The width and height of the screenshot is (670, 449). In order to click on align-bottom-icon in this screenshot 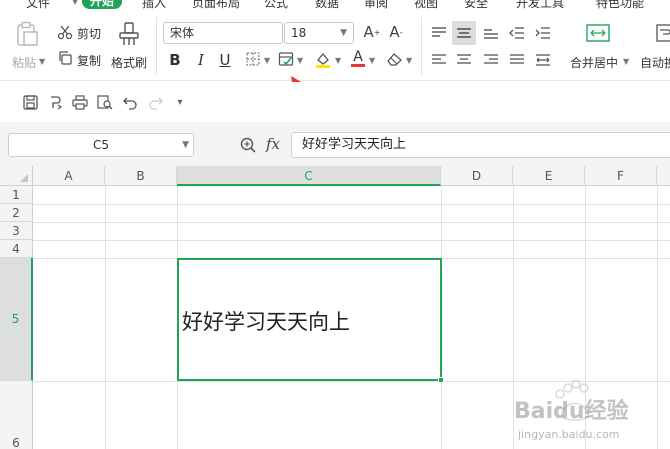, I will do `click(491, 33)`.